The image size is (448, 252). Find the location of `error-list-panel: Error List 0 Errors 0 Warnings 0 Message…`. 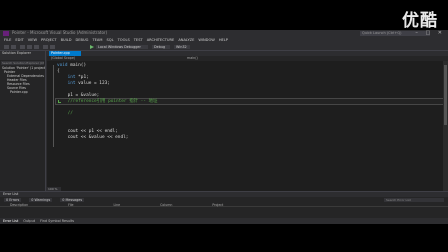

error-list-panel: Error List 0 Errors 0 Warnings 0 Message… is located at coordinates (224, 204).